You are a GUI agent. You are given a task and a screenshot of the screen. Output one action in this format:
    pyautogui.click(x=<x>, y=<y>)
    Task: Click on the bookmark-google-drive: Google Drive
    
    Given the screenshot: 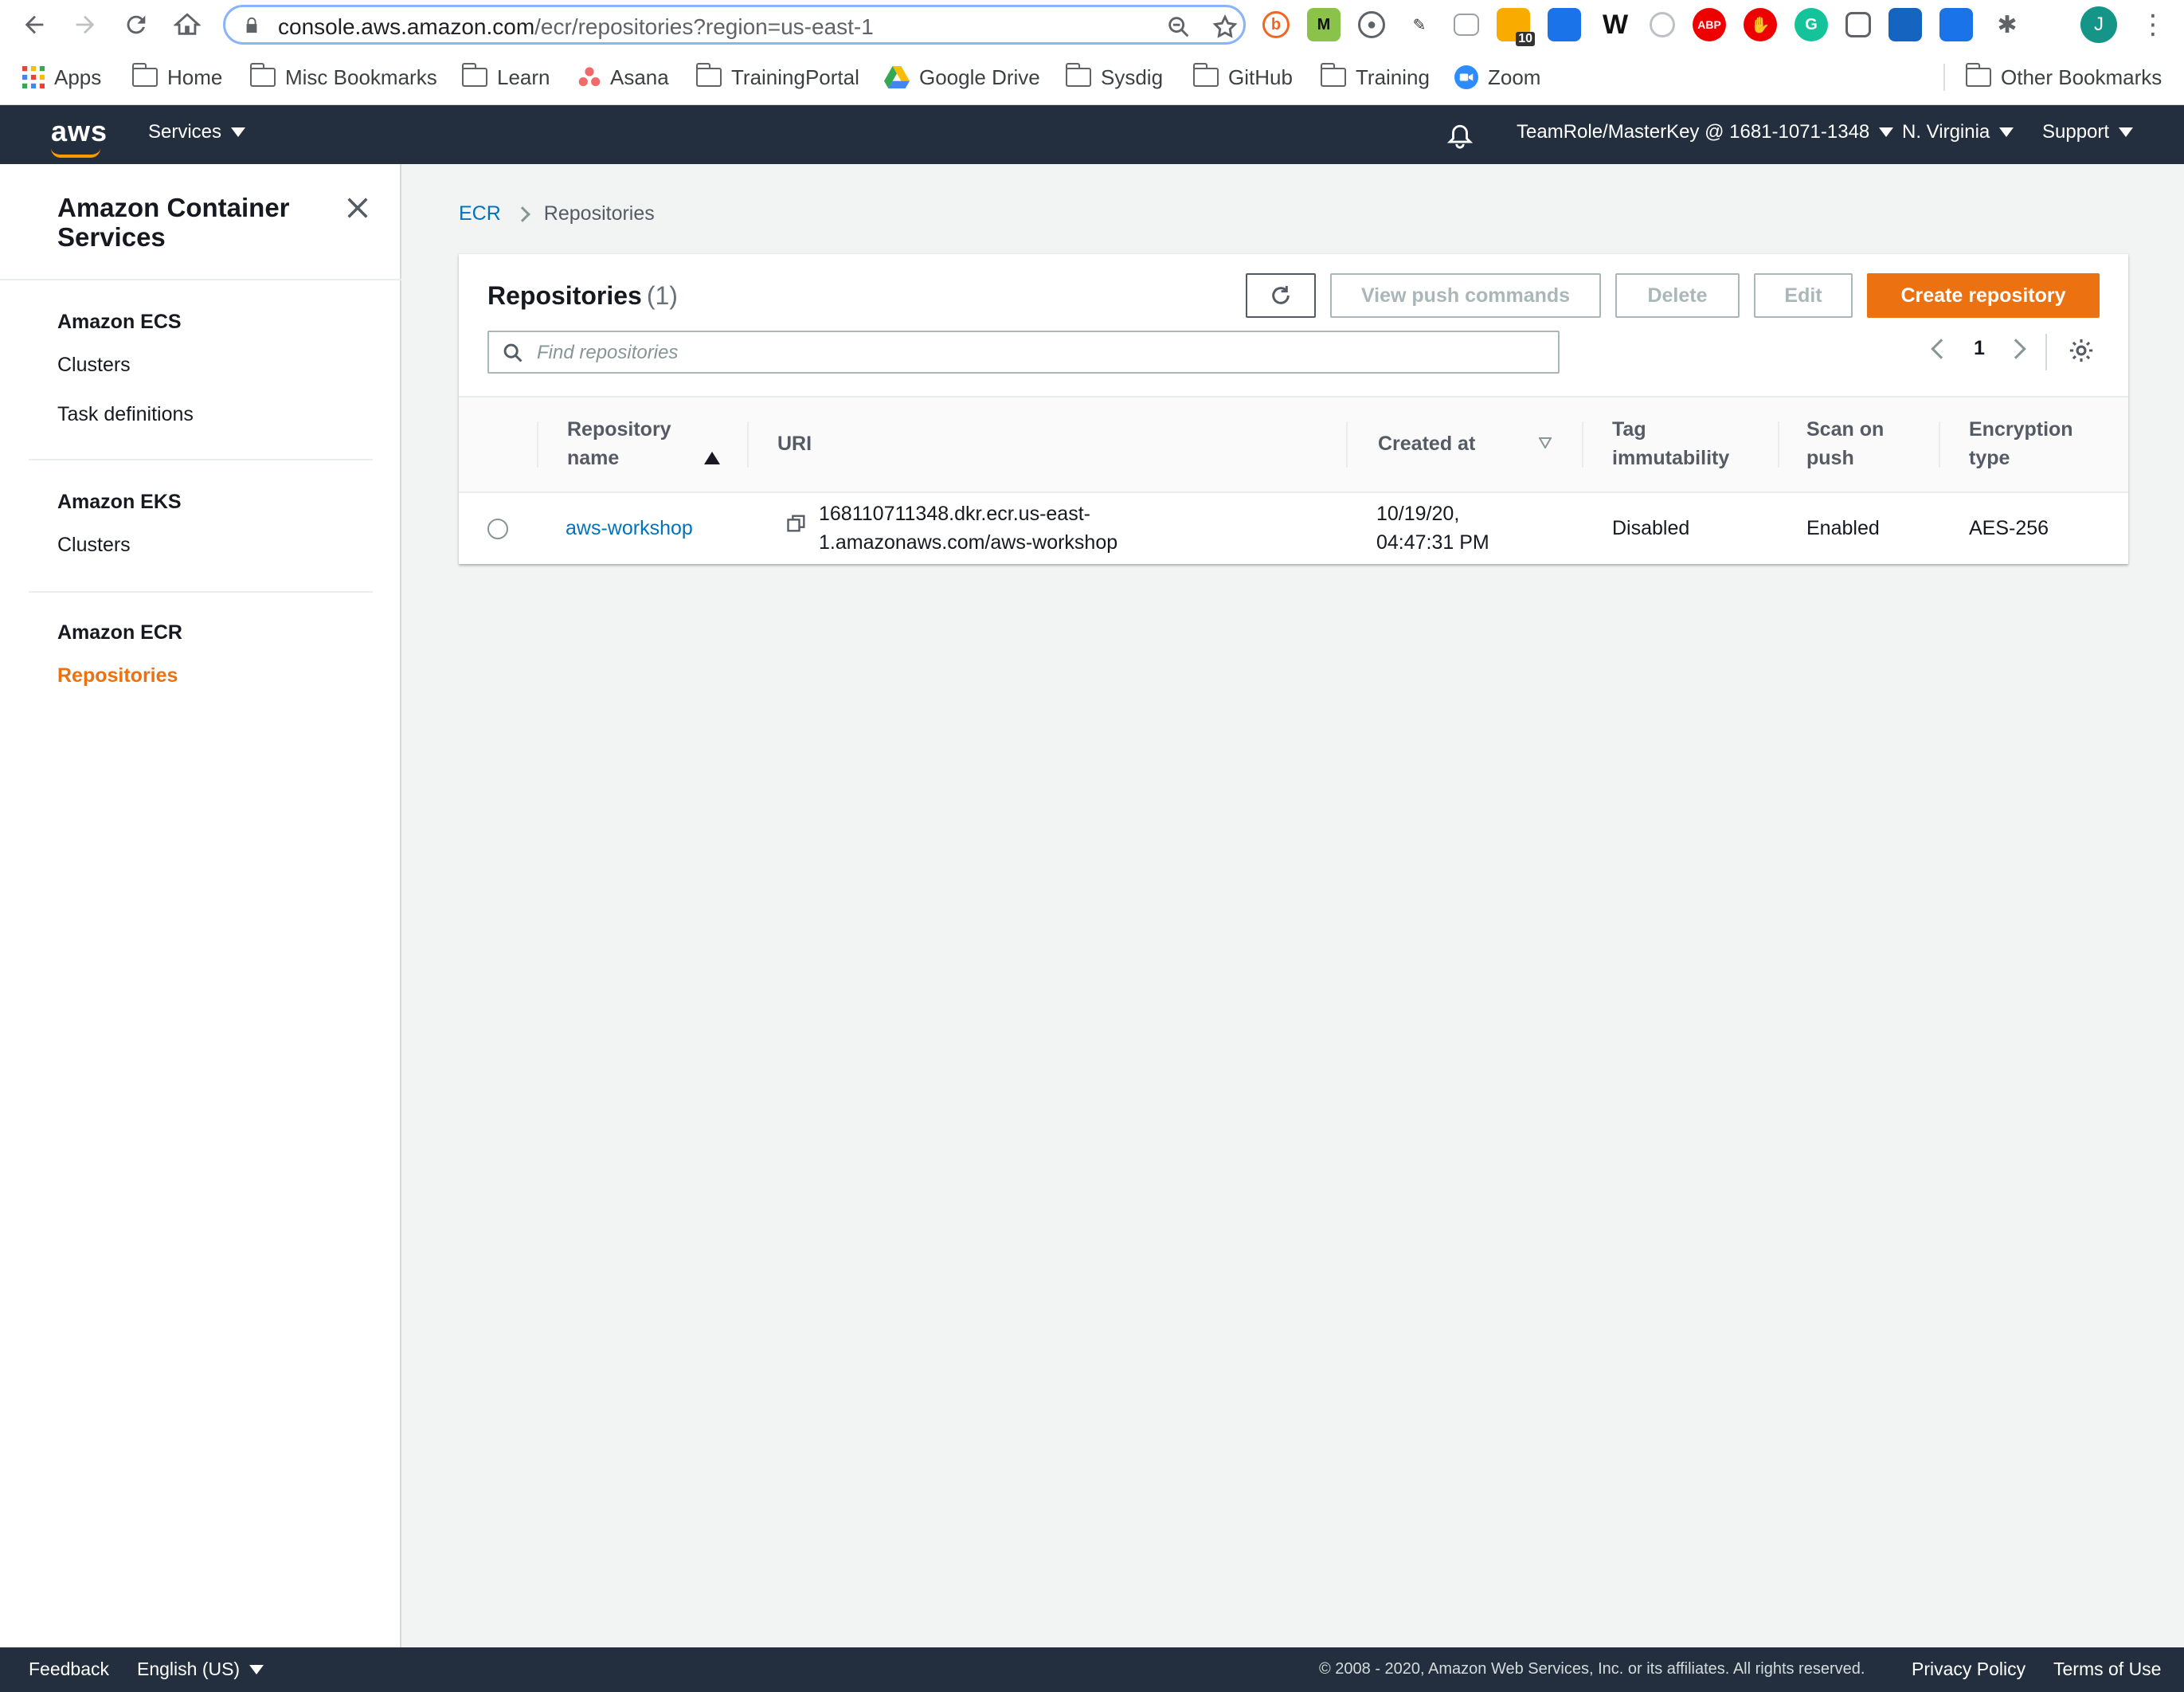 What is the action you would take?
    pyautogui.click(x=962, y=77)
    